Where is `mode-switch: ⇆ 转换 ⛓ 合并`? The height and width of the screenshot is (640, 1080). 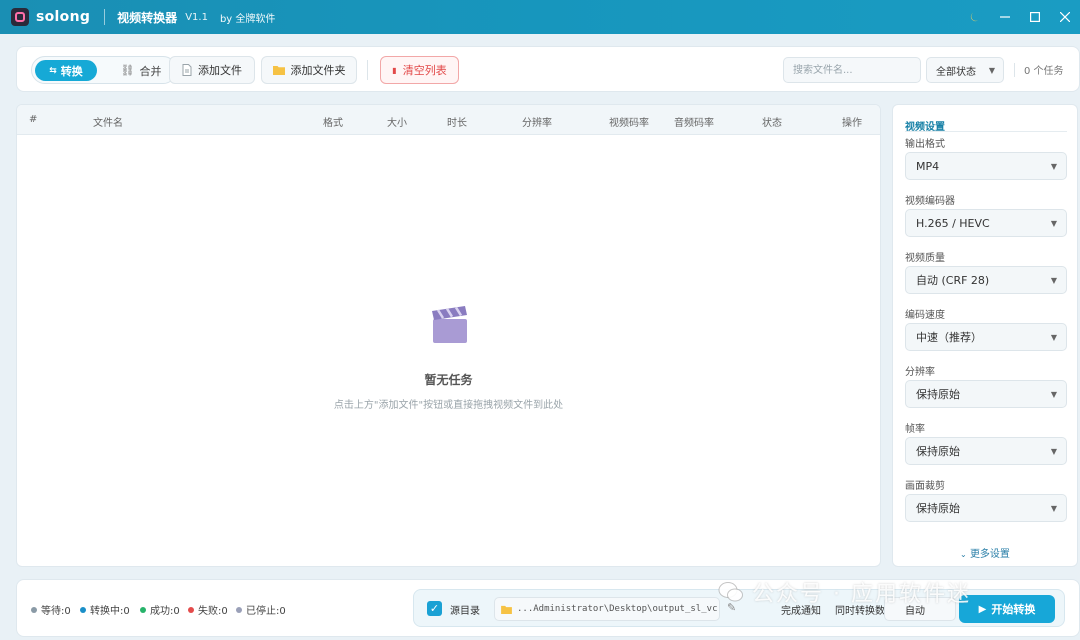 mode-switch: ⇆ 转换 ⛓ 合并 is located at coordinates (104, 70).